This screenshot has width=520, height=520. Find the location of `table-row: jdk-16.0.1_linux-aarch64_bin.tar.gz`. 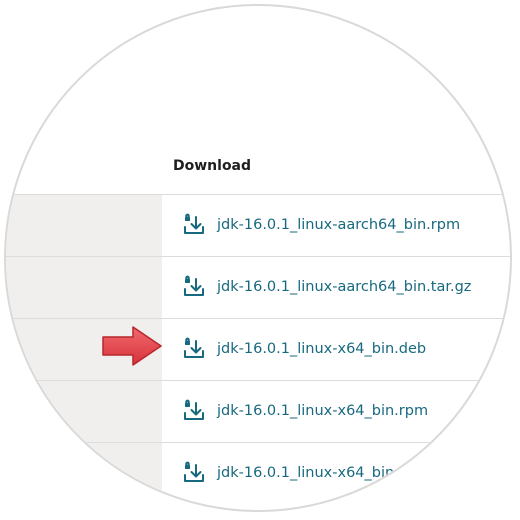

table-row: jdk-16.0.1_linux-aarch64_bin.tar.gz is located at coordinates (336, 287).